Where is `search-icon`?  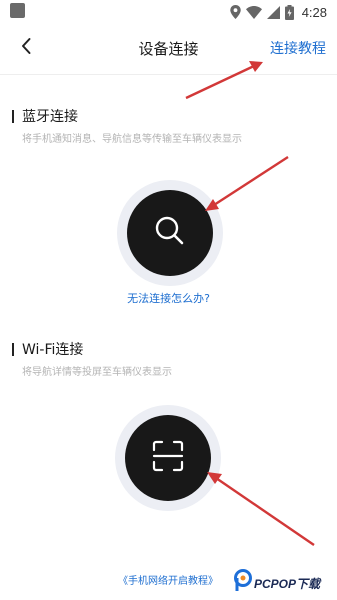 search-icon is located at coordinates (170, 233).